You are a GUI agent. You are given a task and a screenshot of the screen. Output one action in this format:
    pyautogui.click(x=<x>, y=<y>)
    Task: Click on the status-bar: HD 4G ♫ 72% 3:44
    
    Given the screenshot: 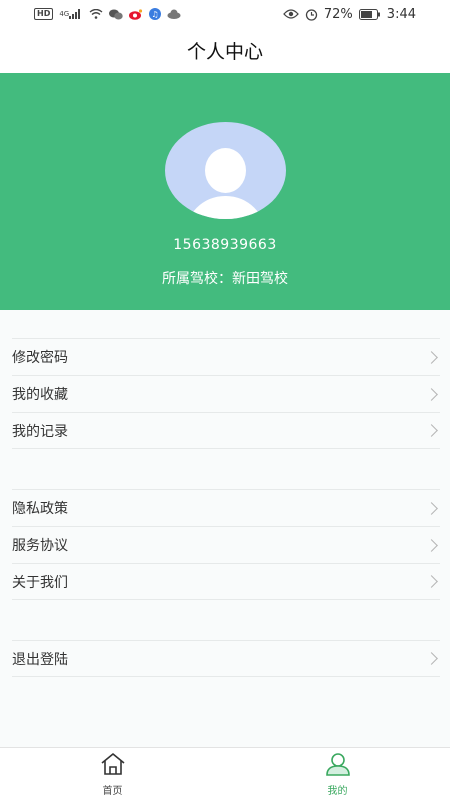 What is the action you would take?
    pyautogui.click(x=225, y=14)
    